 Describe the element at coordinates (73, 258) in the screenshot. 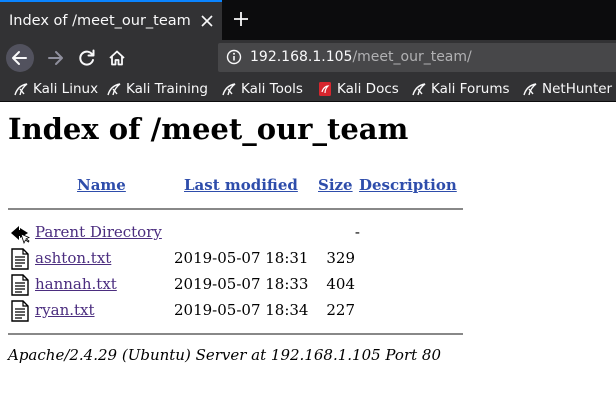

I see `file-link: ashton.txt` at that location.